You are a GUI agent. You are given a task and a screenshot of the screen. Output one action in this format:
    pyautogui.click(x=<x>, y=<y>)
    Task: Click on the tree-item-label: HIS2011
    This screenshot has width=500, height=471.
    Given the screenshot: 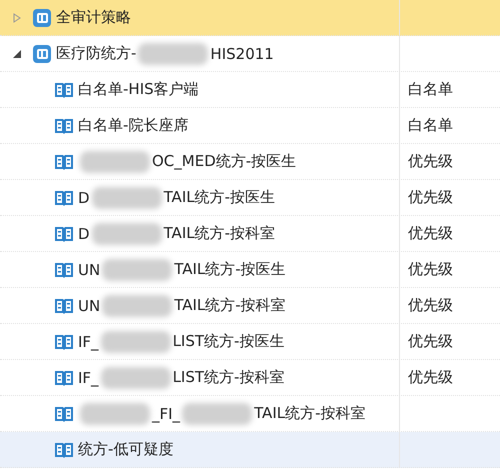 What is the action you would take?
    pyautogui.click(x=242, y=53)
    